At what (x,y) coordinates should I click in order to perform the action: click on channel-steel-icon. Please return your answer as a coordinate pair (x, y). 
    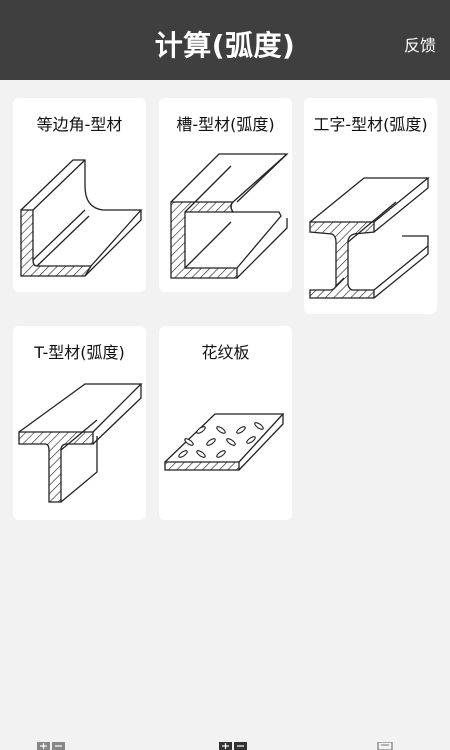
    Looking at the image, I should click on (229, 216).